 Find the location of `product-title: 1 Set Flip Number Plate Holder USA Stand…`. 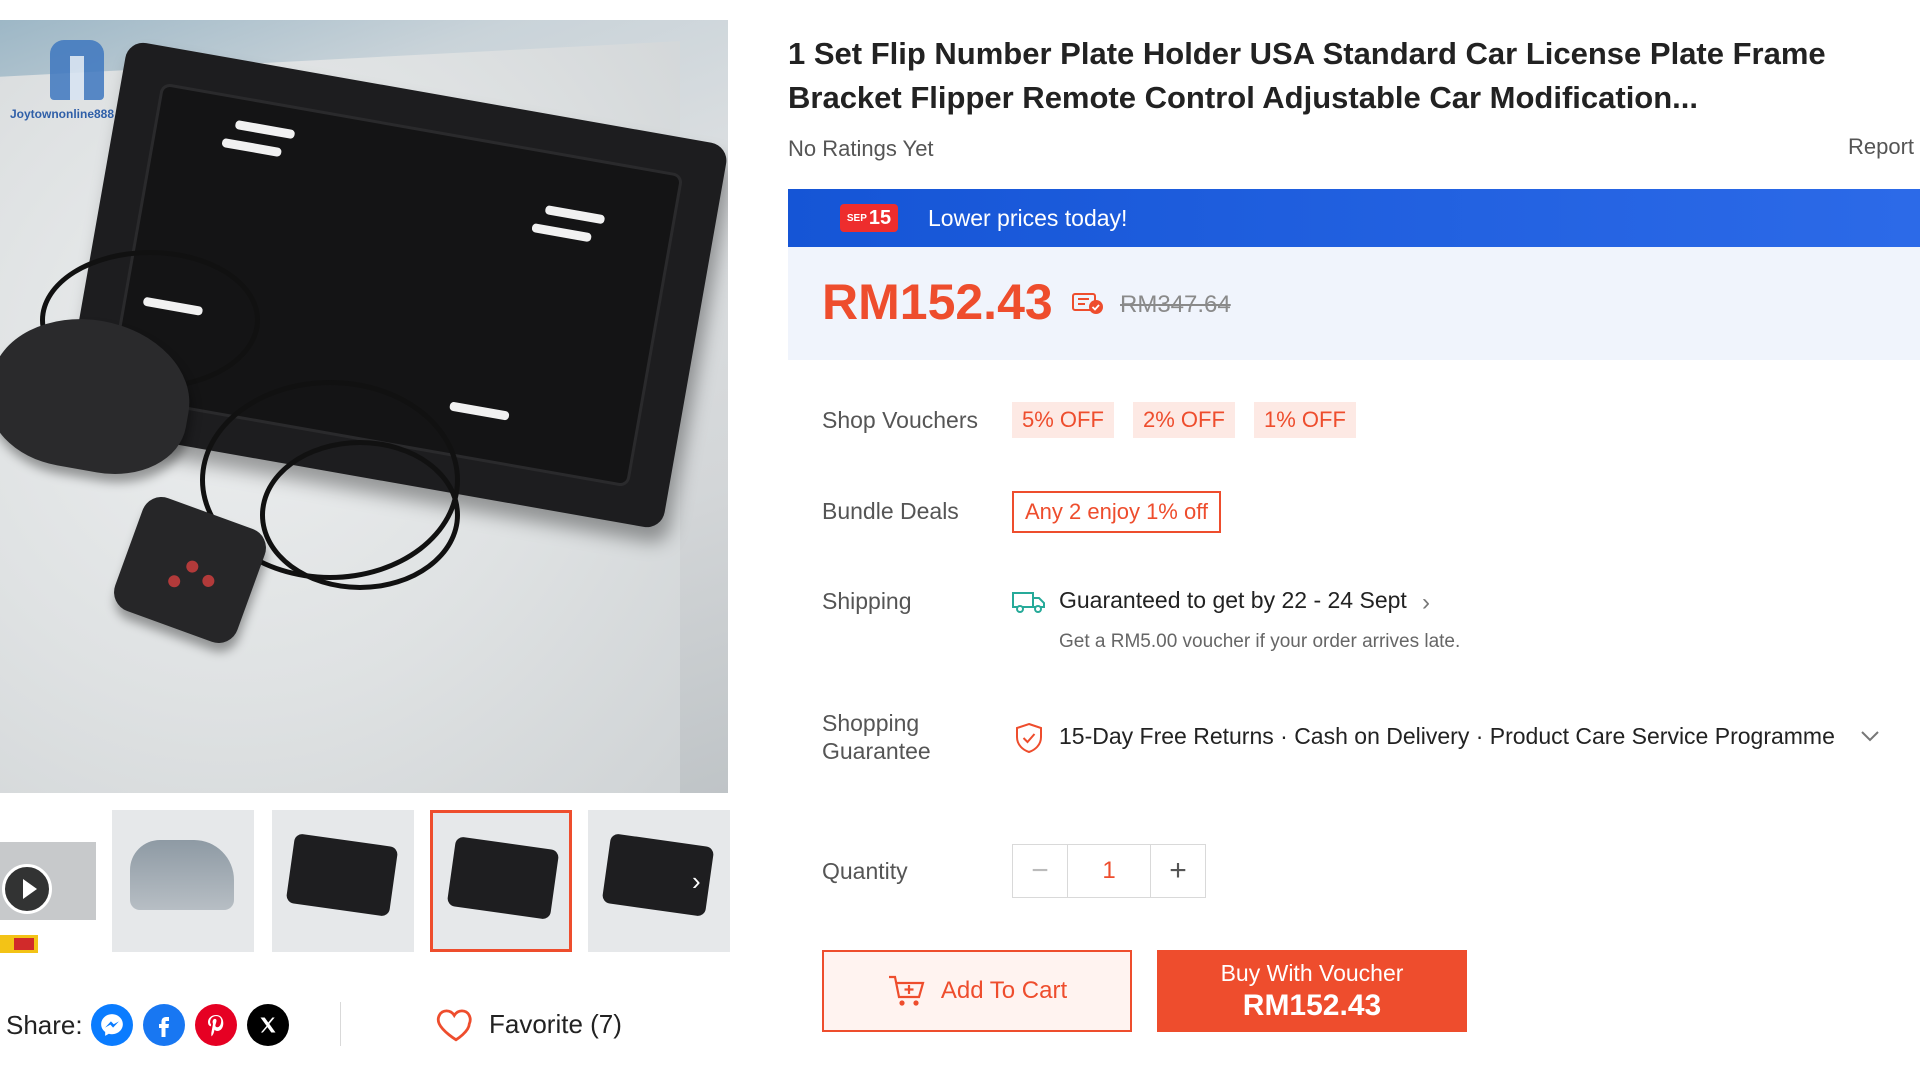

product-title: 1 Set Flip Number Plate Holder USA Stand… is located at coordinates (1307, 75).